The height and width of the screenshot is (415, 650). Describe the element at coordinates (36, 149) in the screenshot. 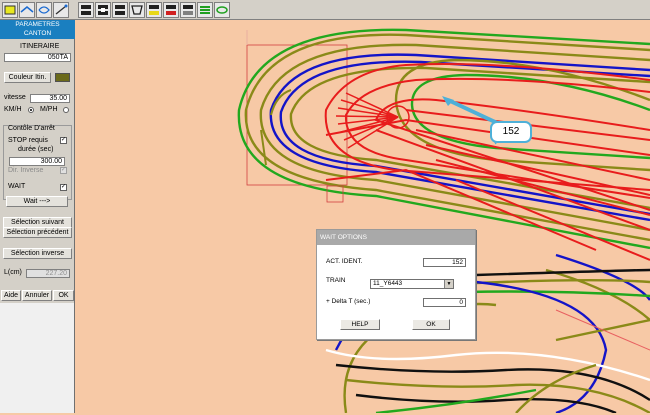

I see `duree-label: durée (sec)` at that location.